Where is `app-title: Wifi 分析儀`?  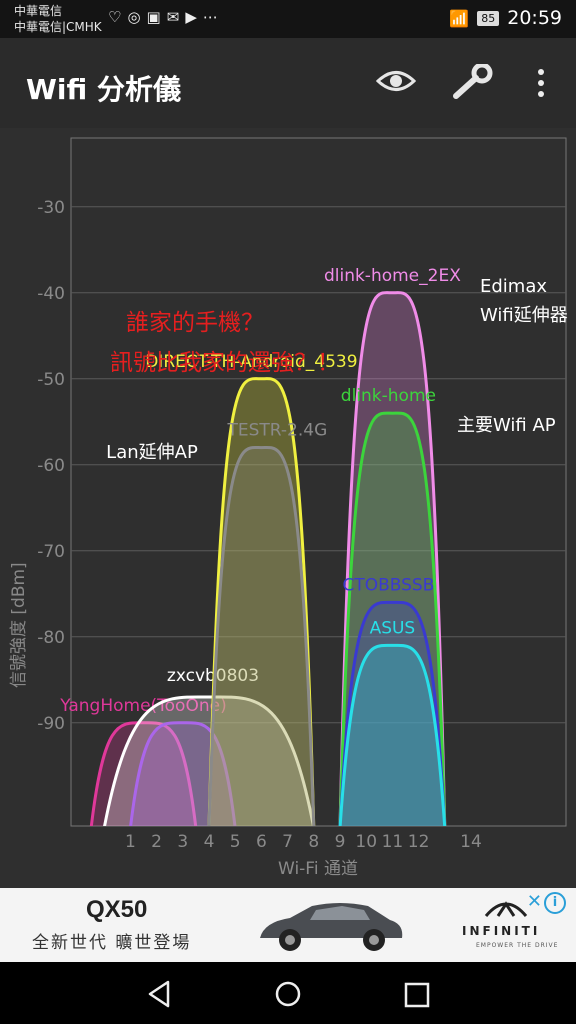 app-title: Wifi 分析儀 is located at coordinates (103, 89).